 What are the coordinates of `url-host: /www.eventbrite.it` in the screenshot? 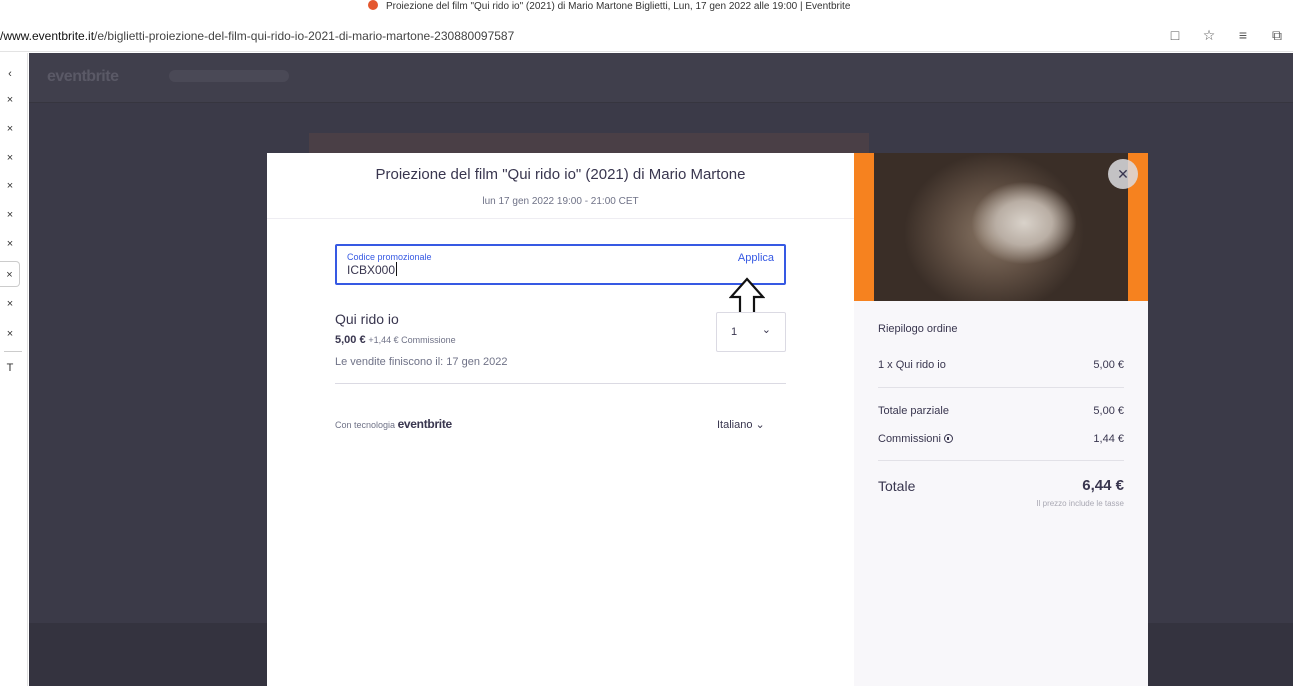 It's located at (47, 36).